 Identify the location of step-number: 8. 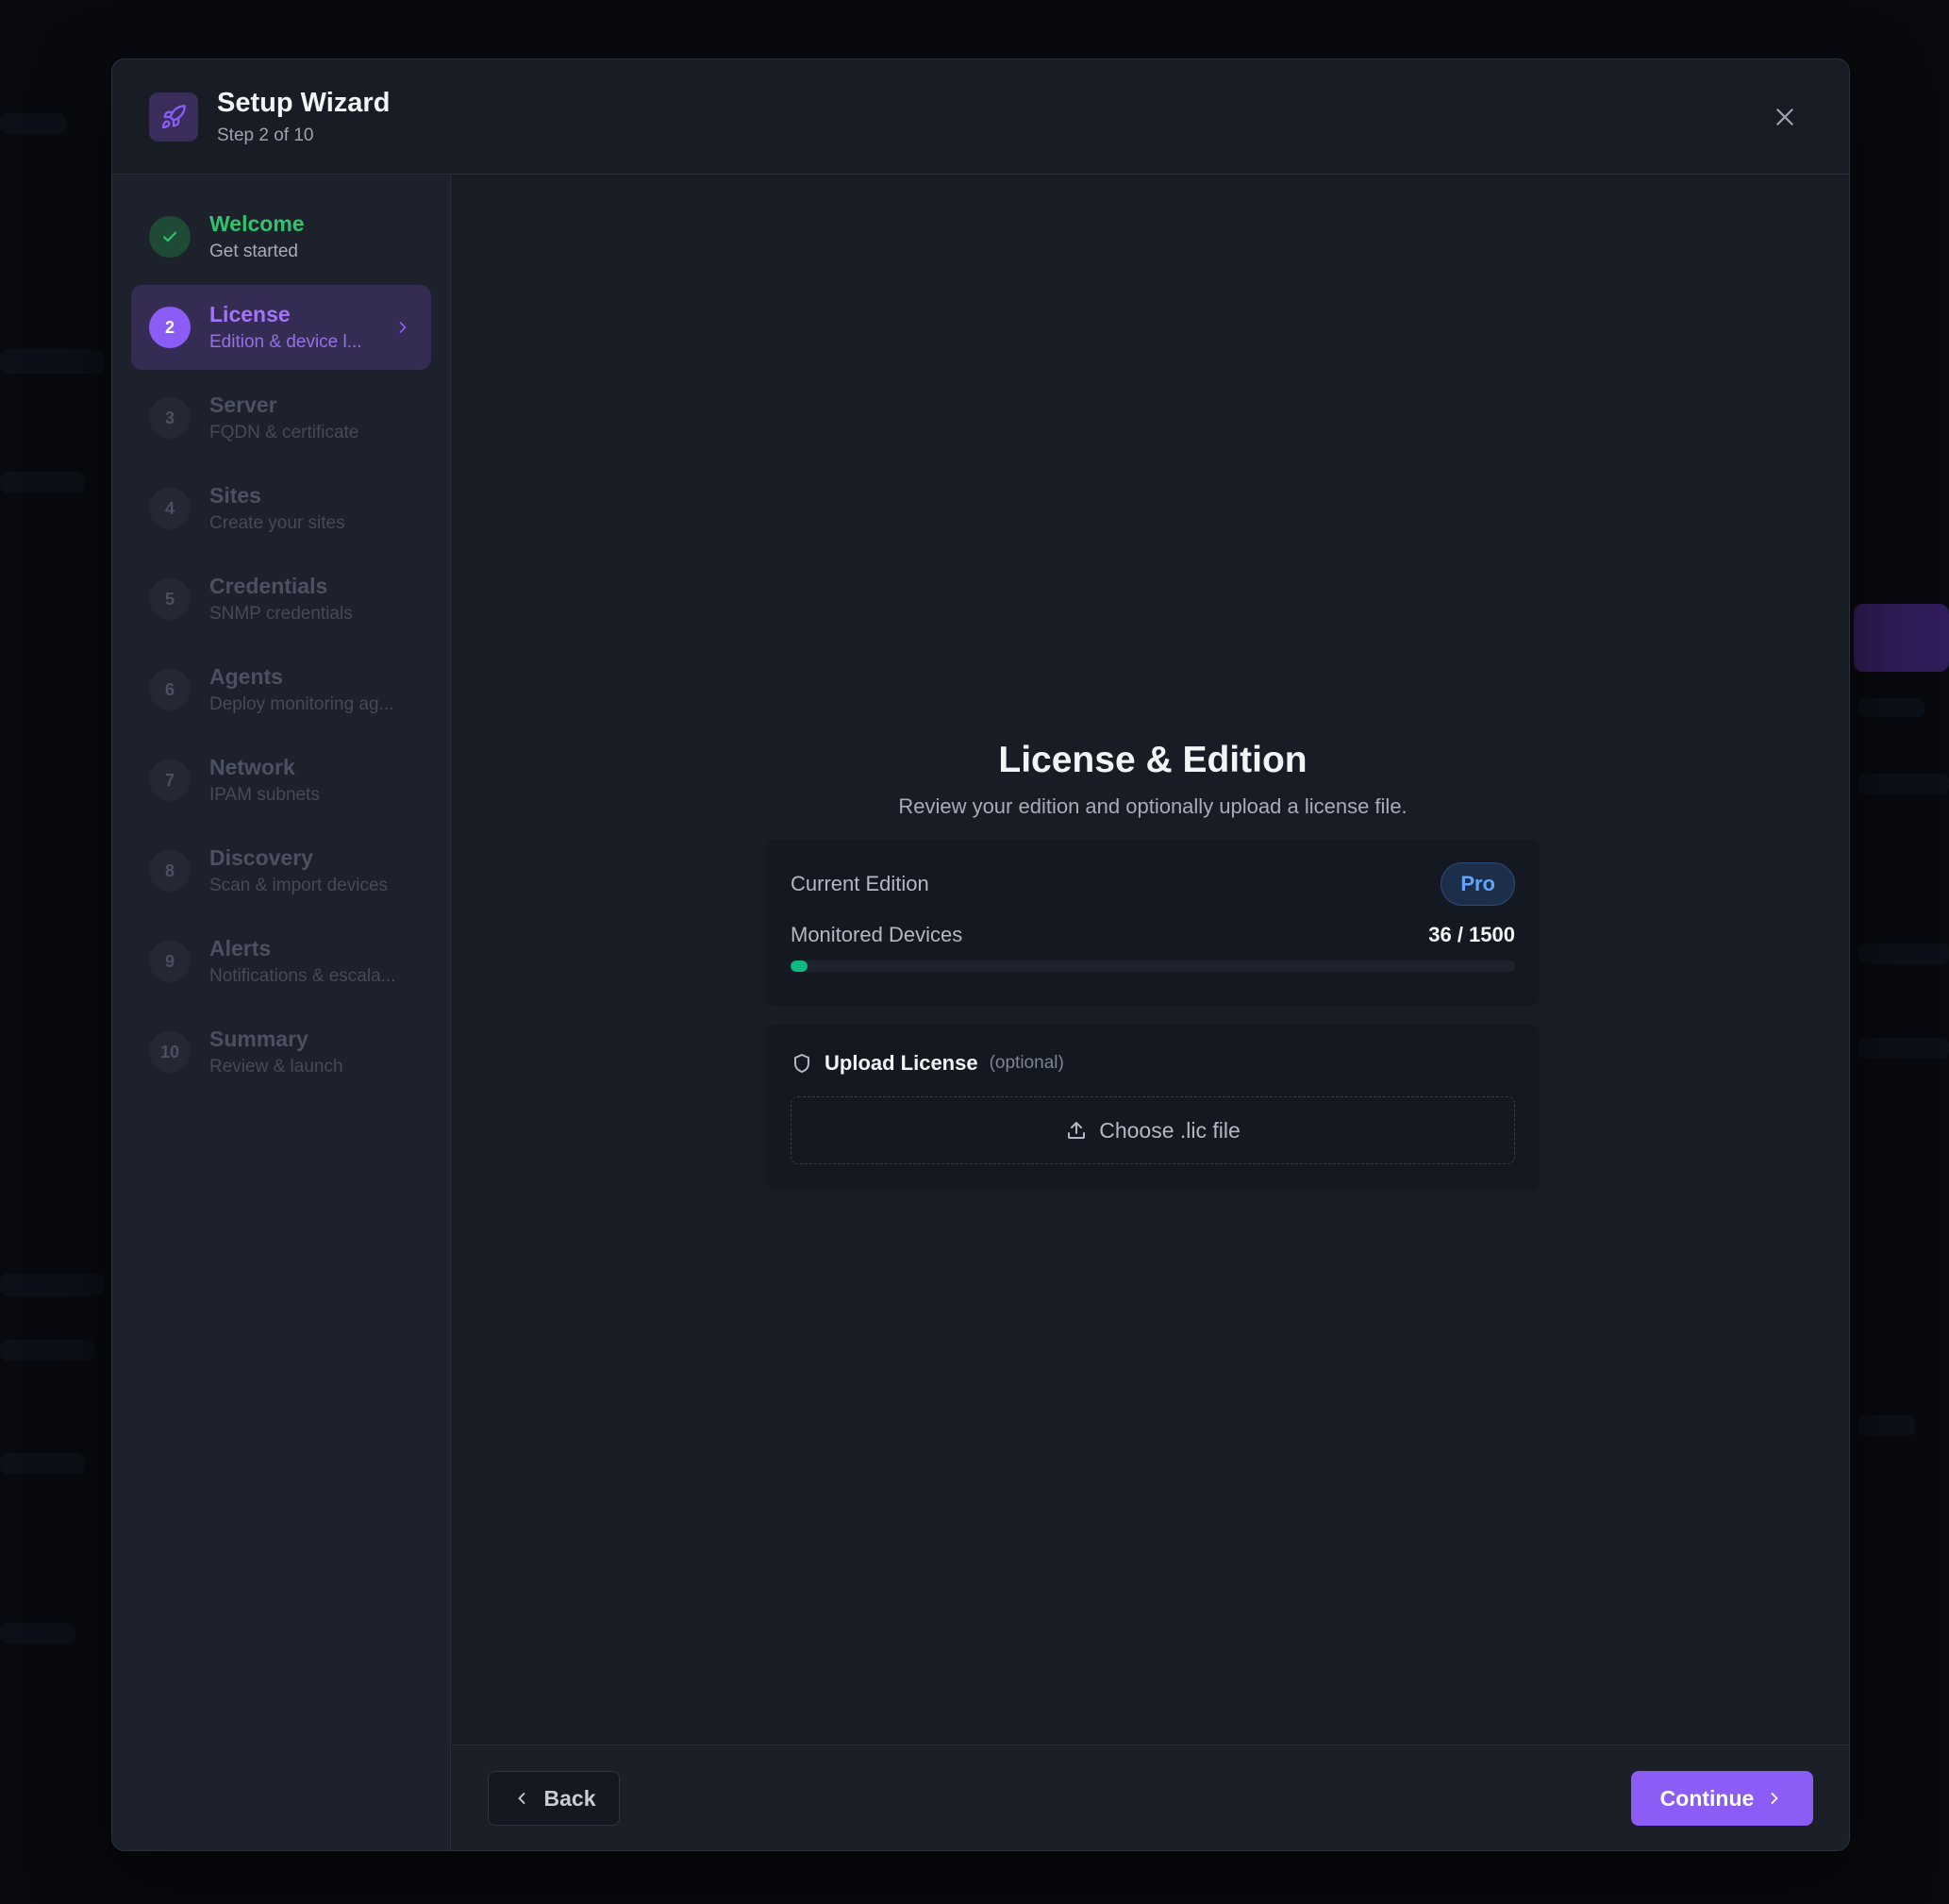
(170, 871).